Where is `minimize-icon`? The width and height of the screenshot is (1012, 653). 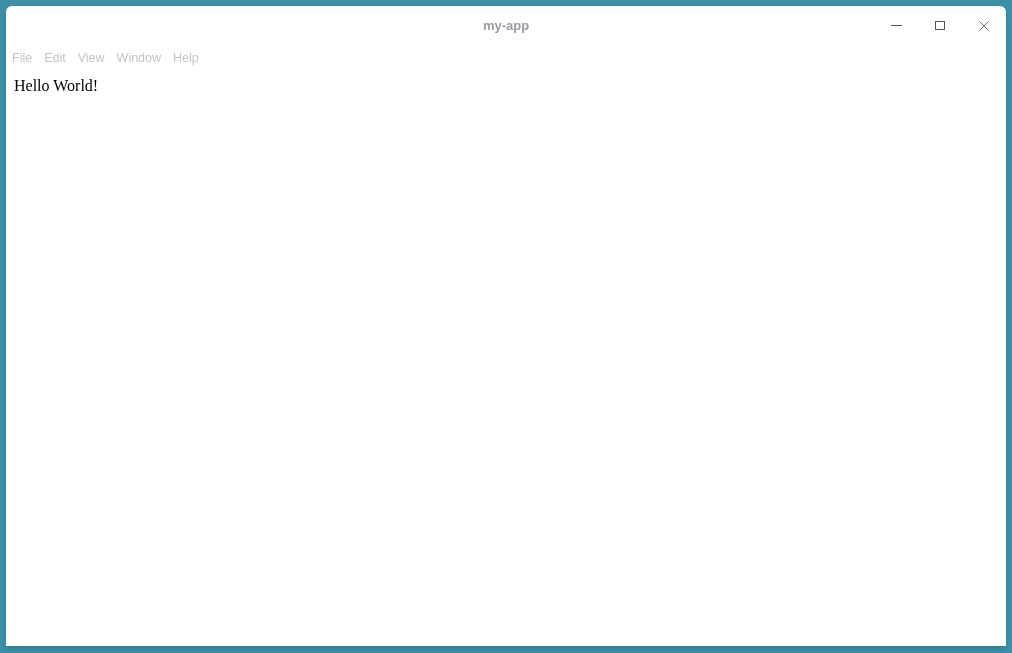 minimize-icon is located at coordinates (896, 26).